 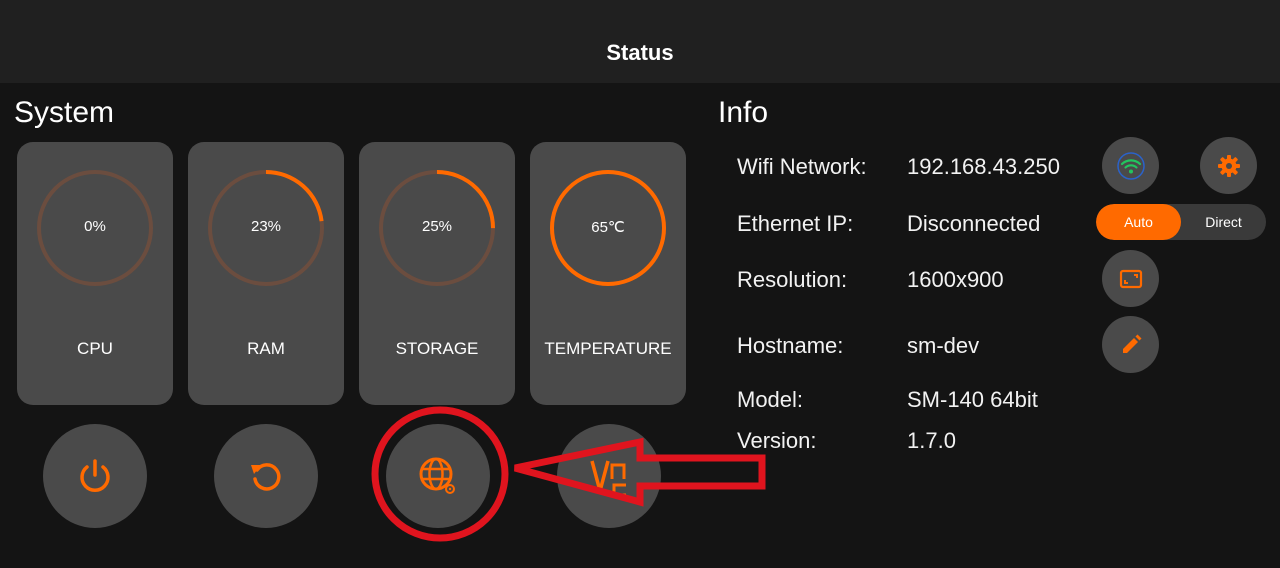 What do you see at coordinates (743, 112) in the screenshot?
I see `info-section-title: Info` at bounding box center [743, 112].